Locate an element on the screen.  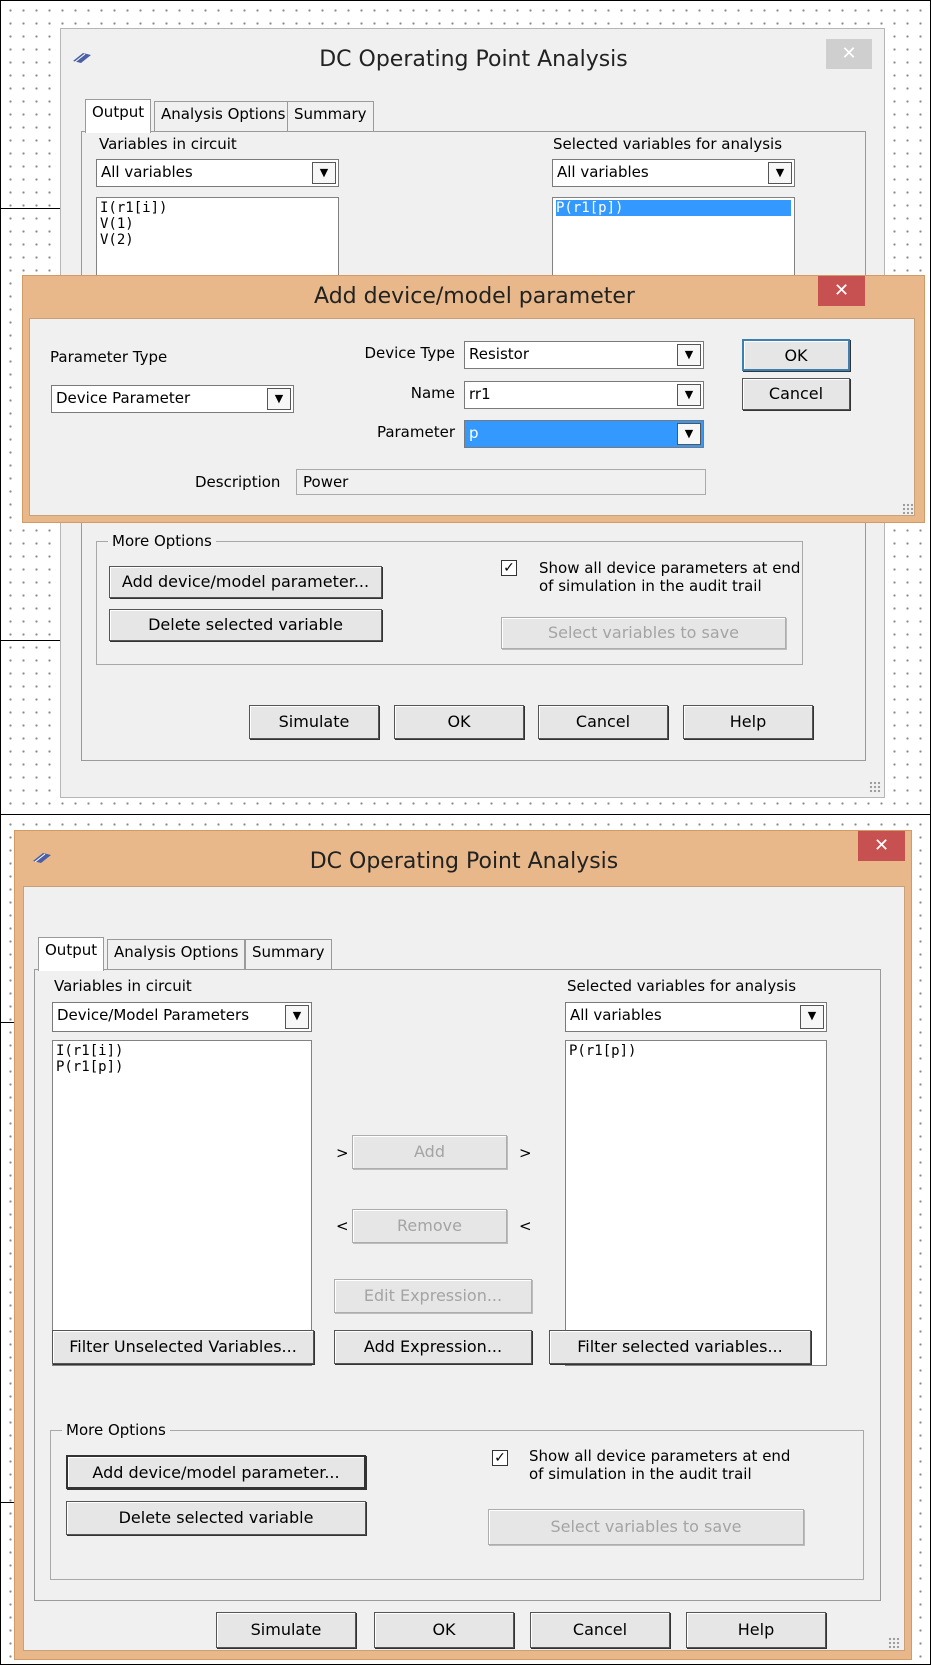
add-arrow-left: > is located at coordinates (342, 1153).